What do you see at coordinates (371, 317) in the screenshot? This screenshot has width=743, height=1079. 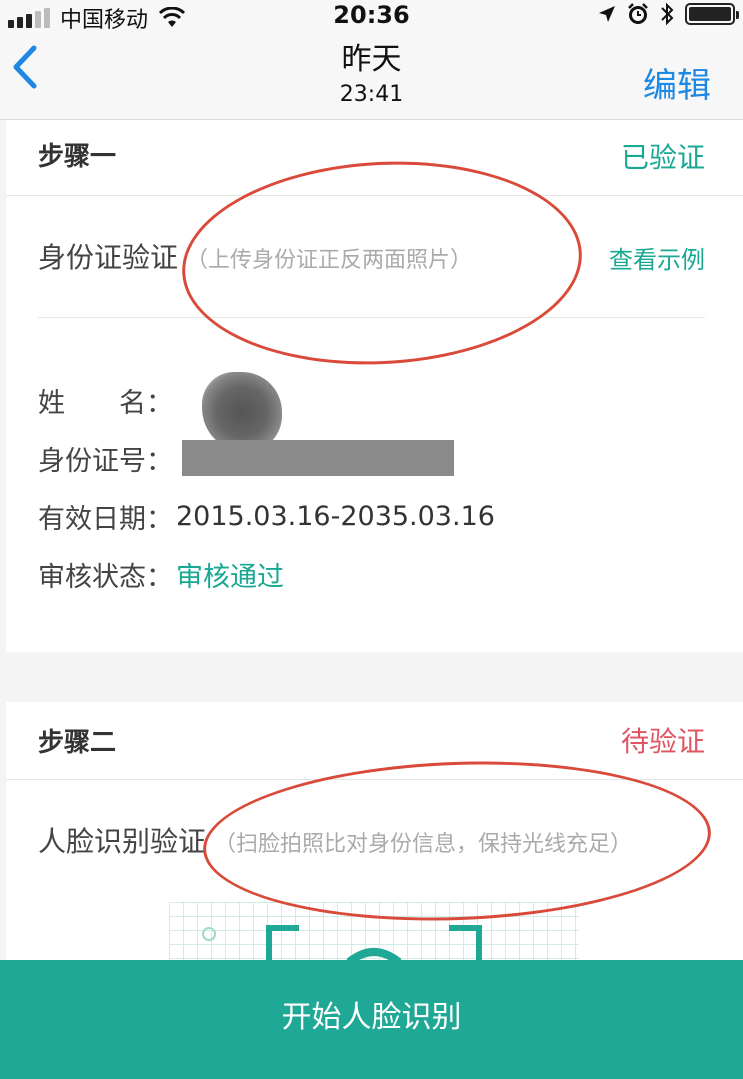 I see `divider` at bounding box center [371, 317].